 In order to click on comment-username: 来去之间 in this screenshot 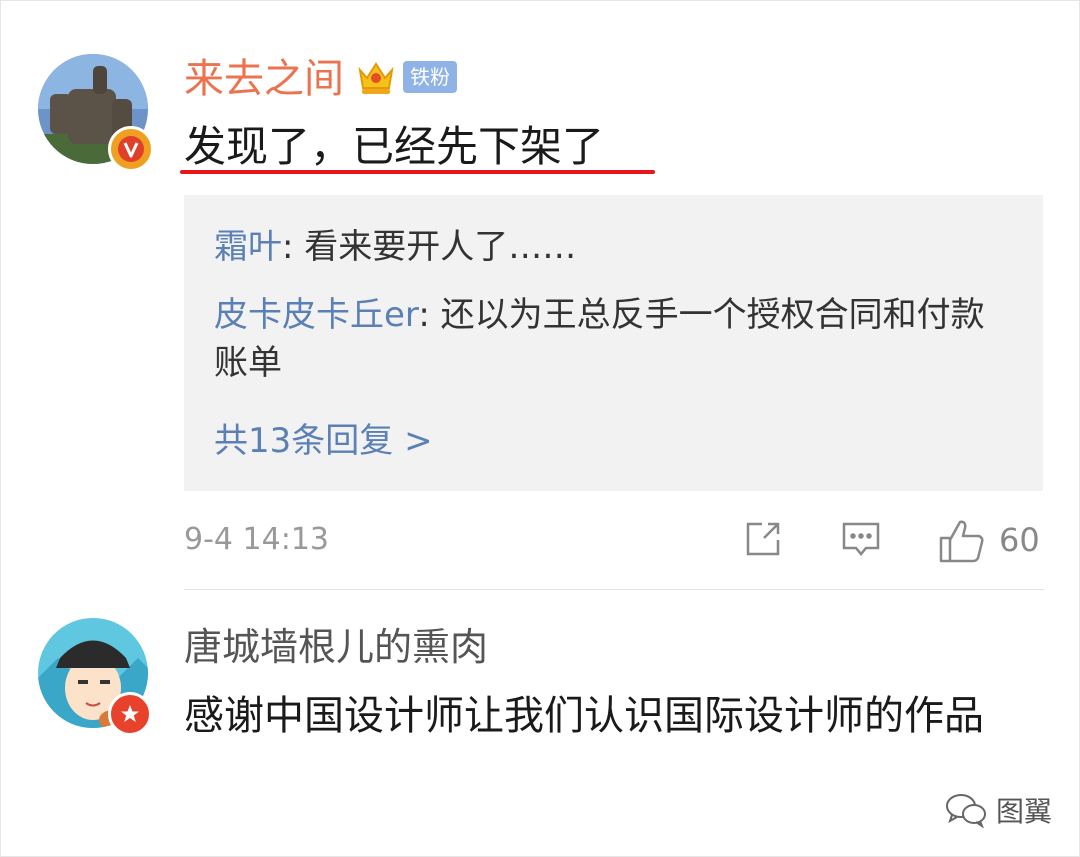, I will do `click(264, 79)`.